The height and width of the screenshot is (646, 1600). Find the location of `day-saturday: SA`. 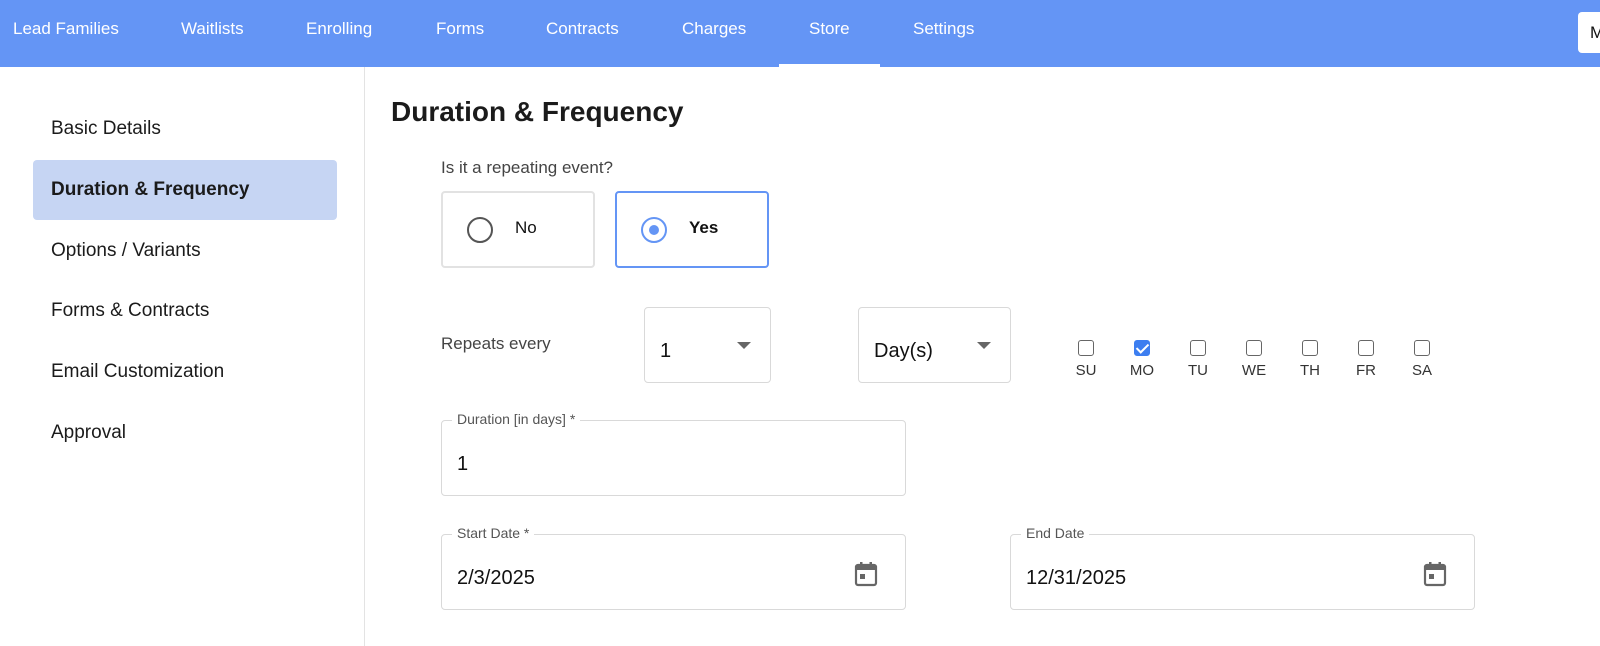

day-saturday: SA is located at coordinates (1422, 359).